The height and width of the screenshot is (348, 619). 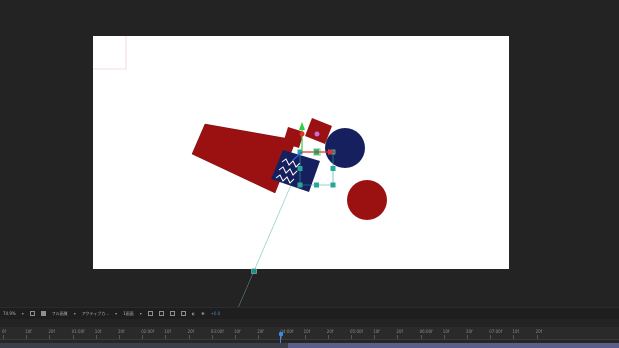 I want to click on transform-handle-bottom-right, so click(x=333, y=185).